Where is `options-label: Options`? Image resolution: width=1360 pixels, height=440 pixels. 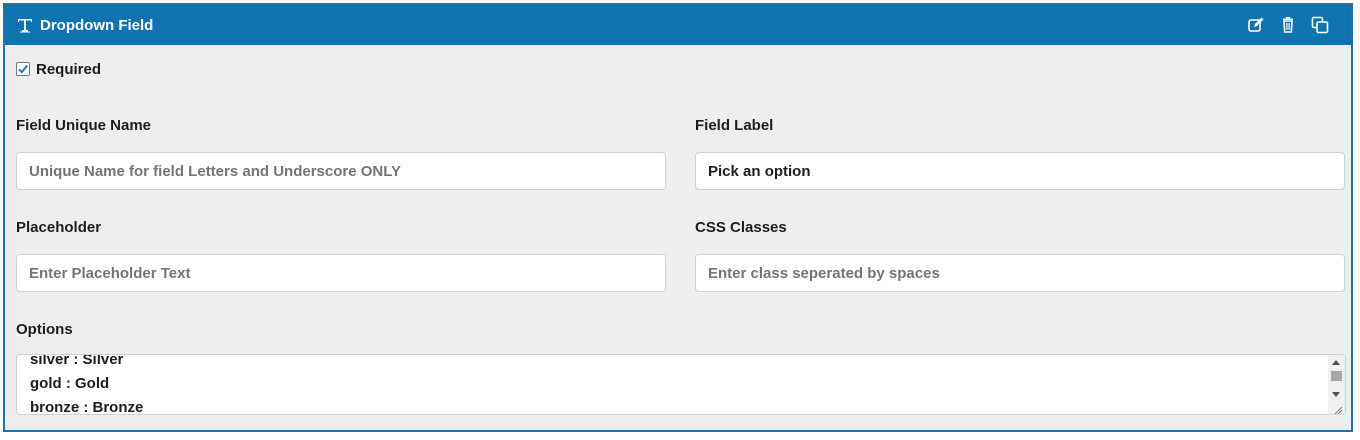 options-label: Options is located at coordinates (44, 329).